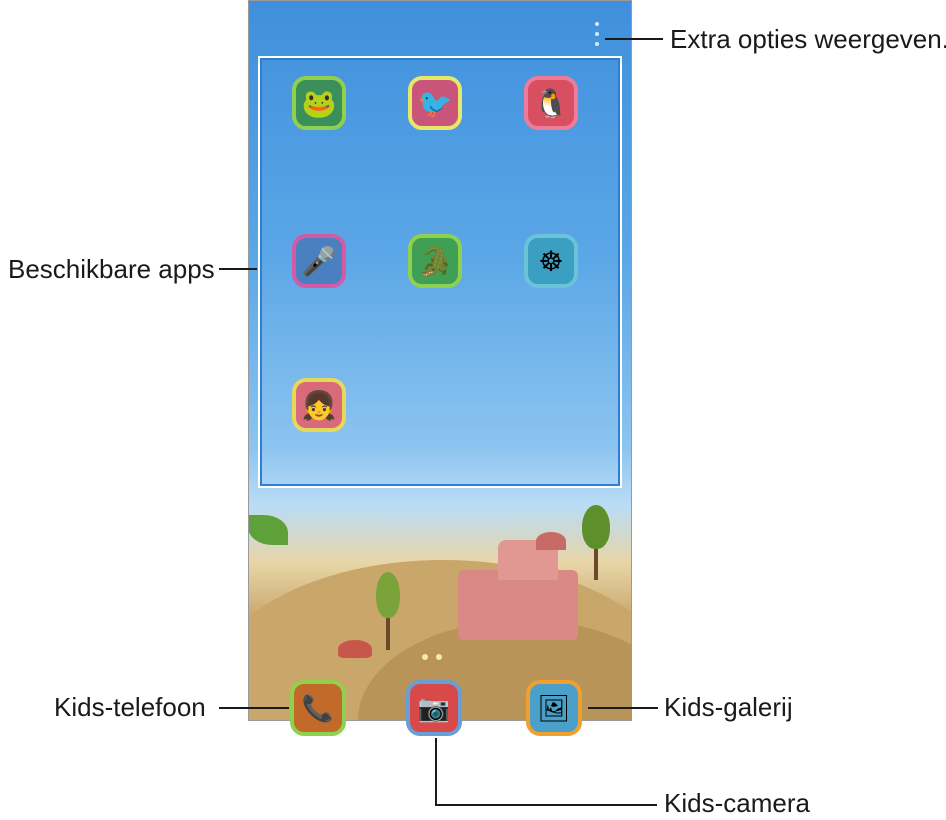 The width and height of the screenshot is (946, 820). Describe the element at coordinates (551, 541) in the screenshot. I see `castle-roof` at that location.